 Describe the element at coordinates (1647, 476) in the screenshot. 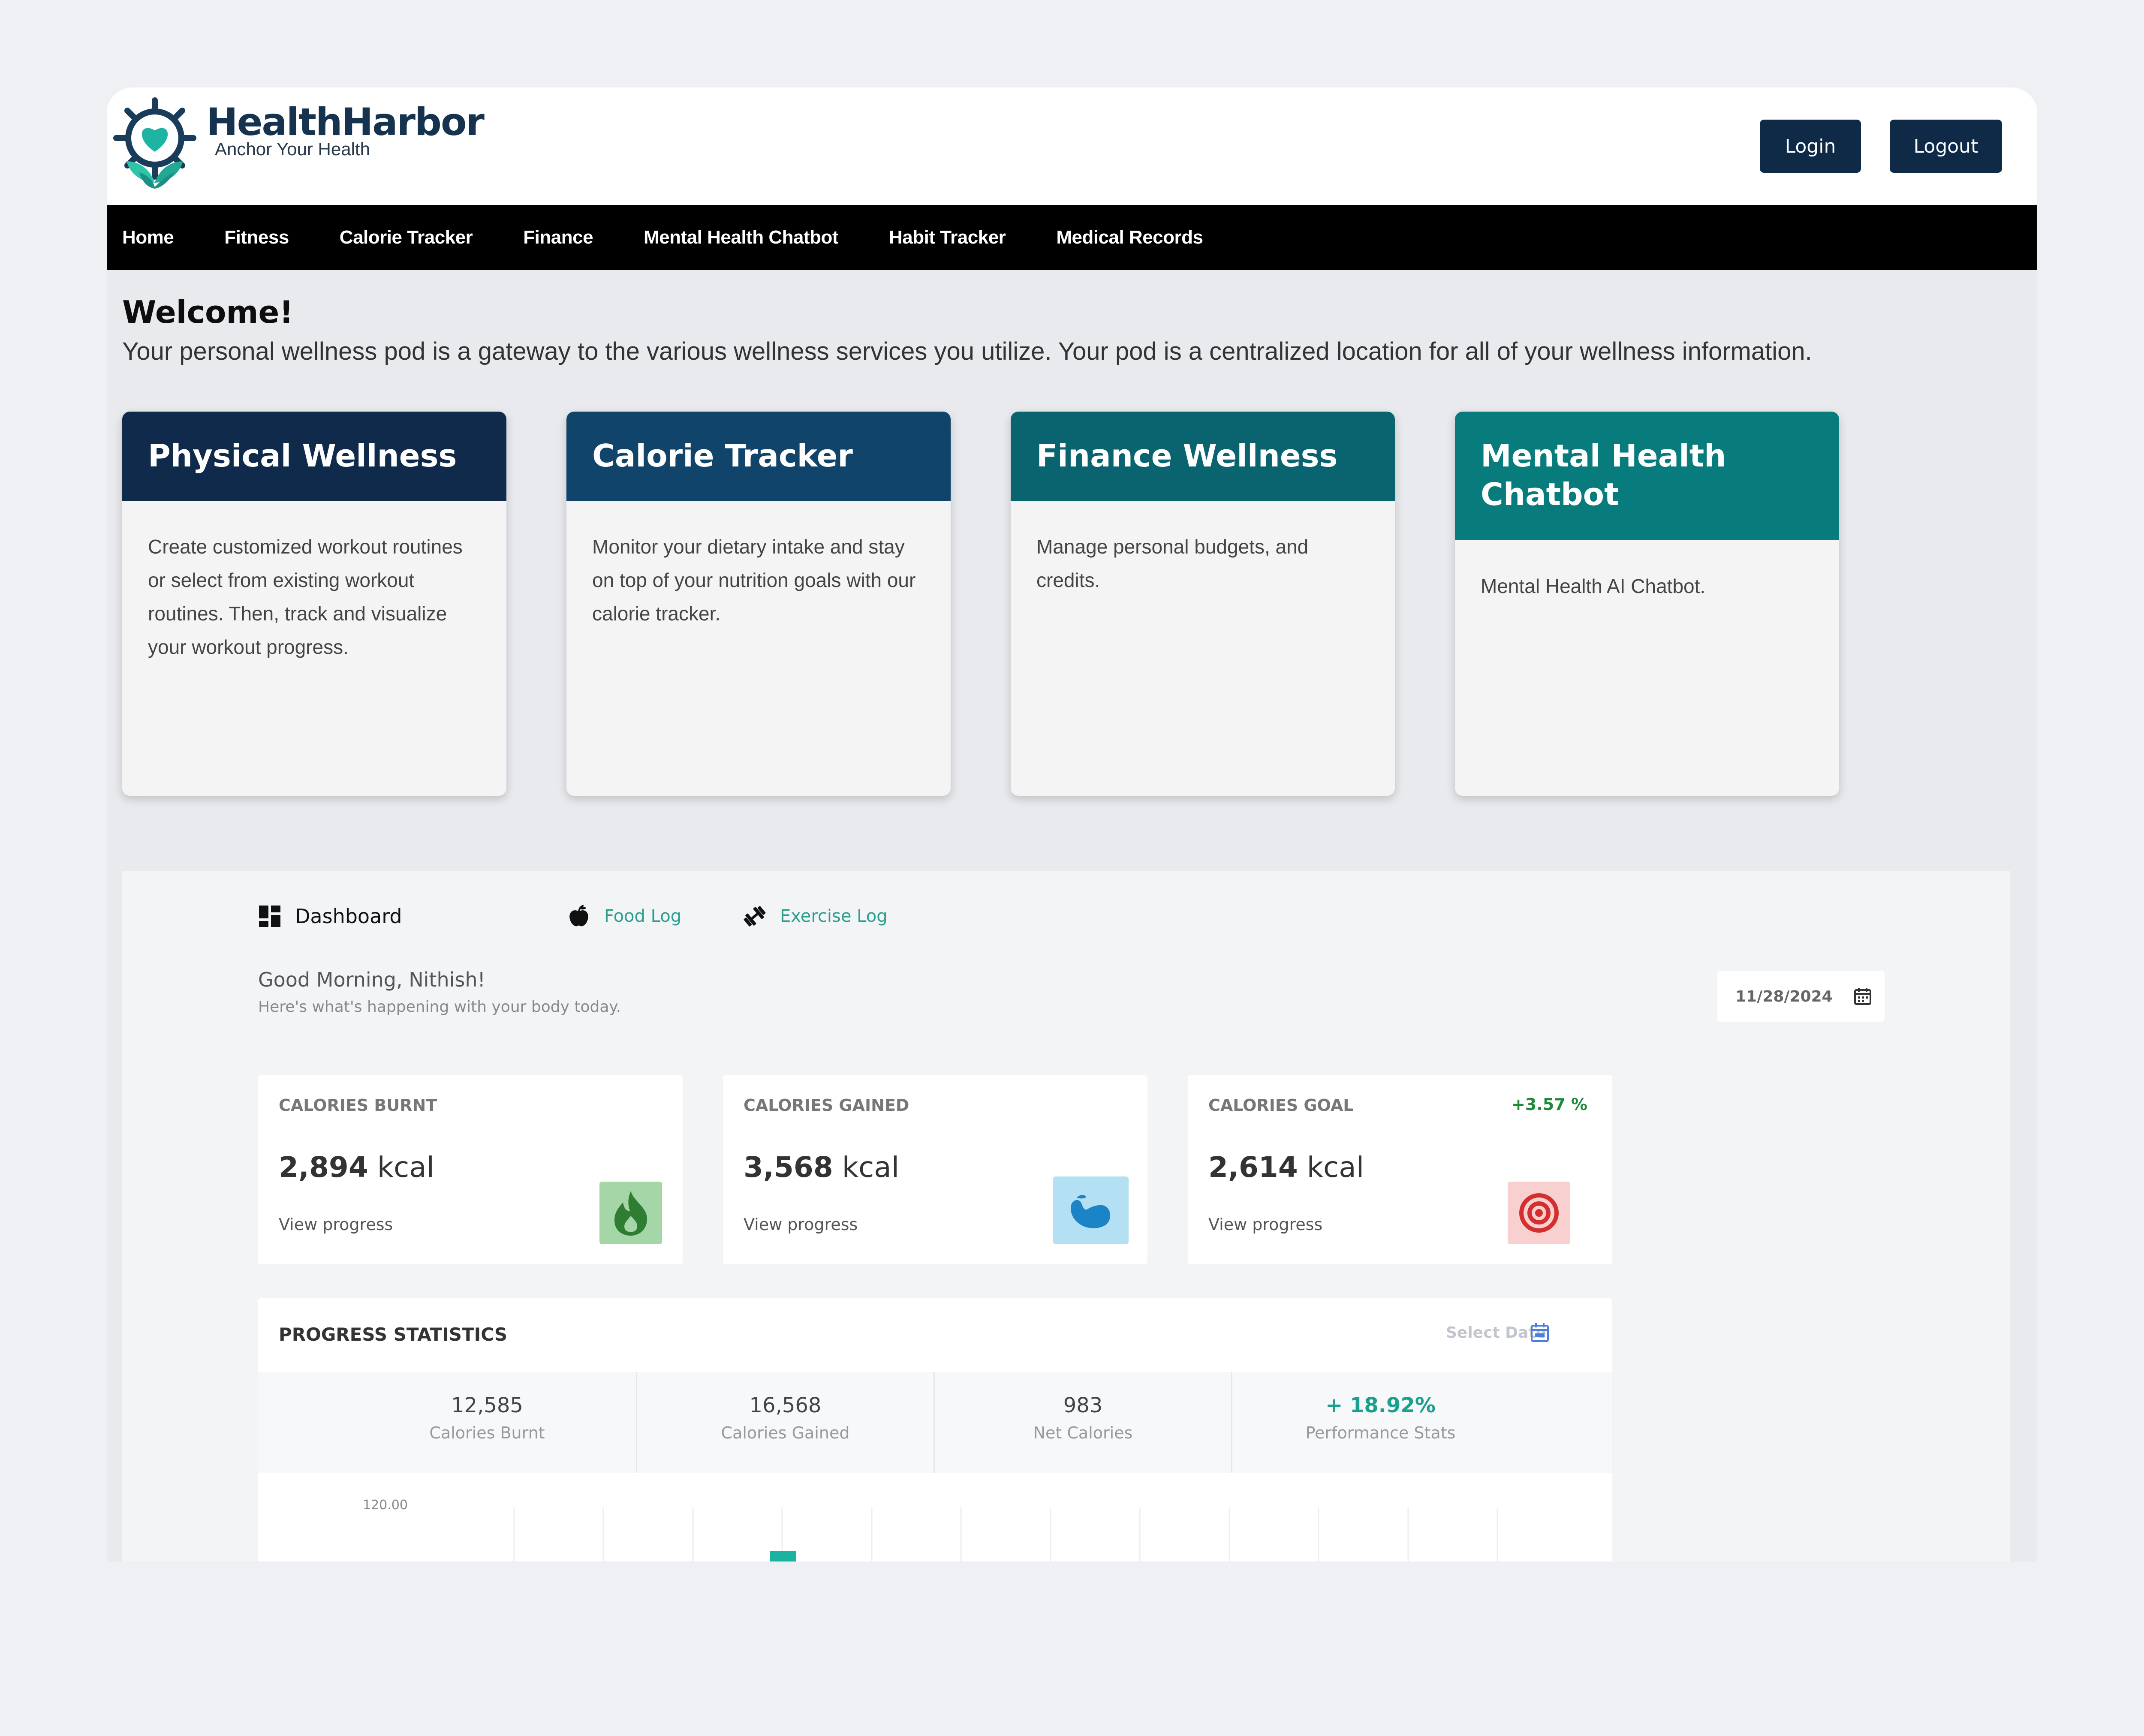

I see `card-title: Mental Health Chatbot` at that location.